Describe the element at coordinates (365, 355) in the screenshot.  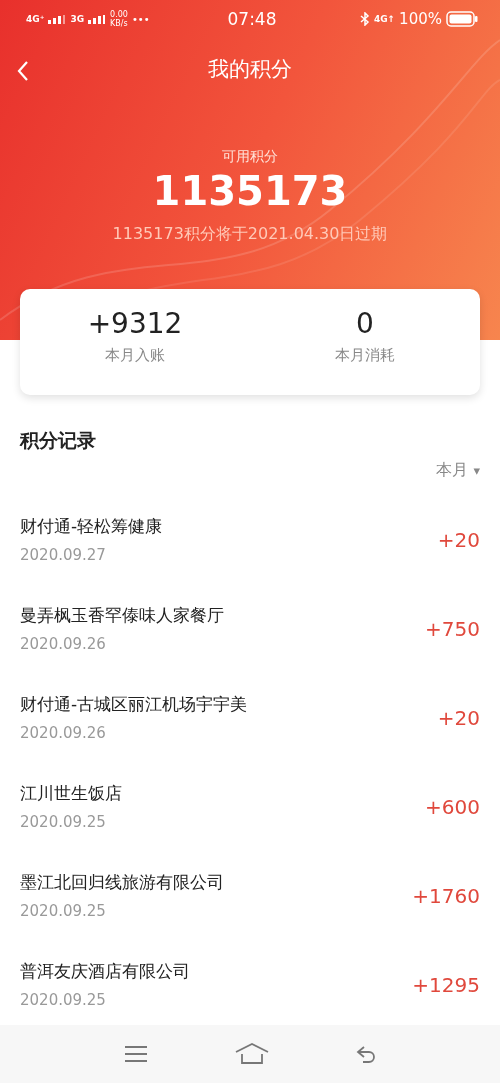
I see `summary-label: 本月消耗` at that location.